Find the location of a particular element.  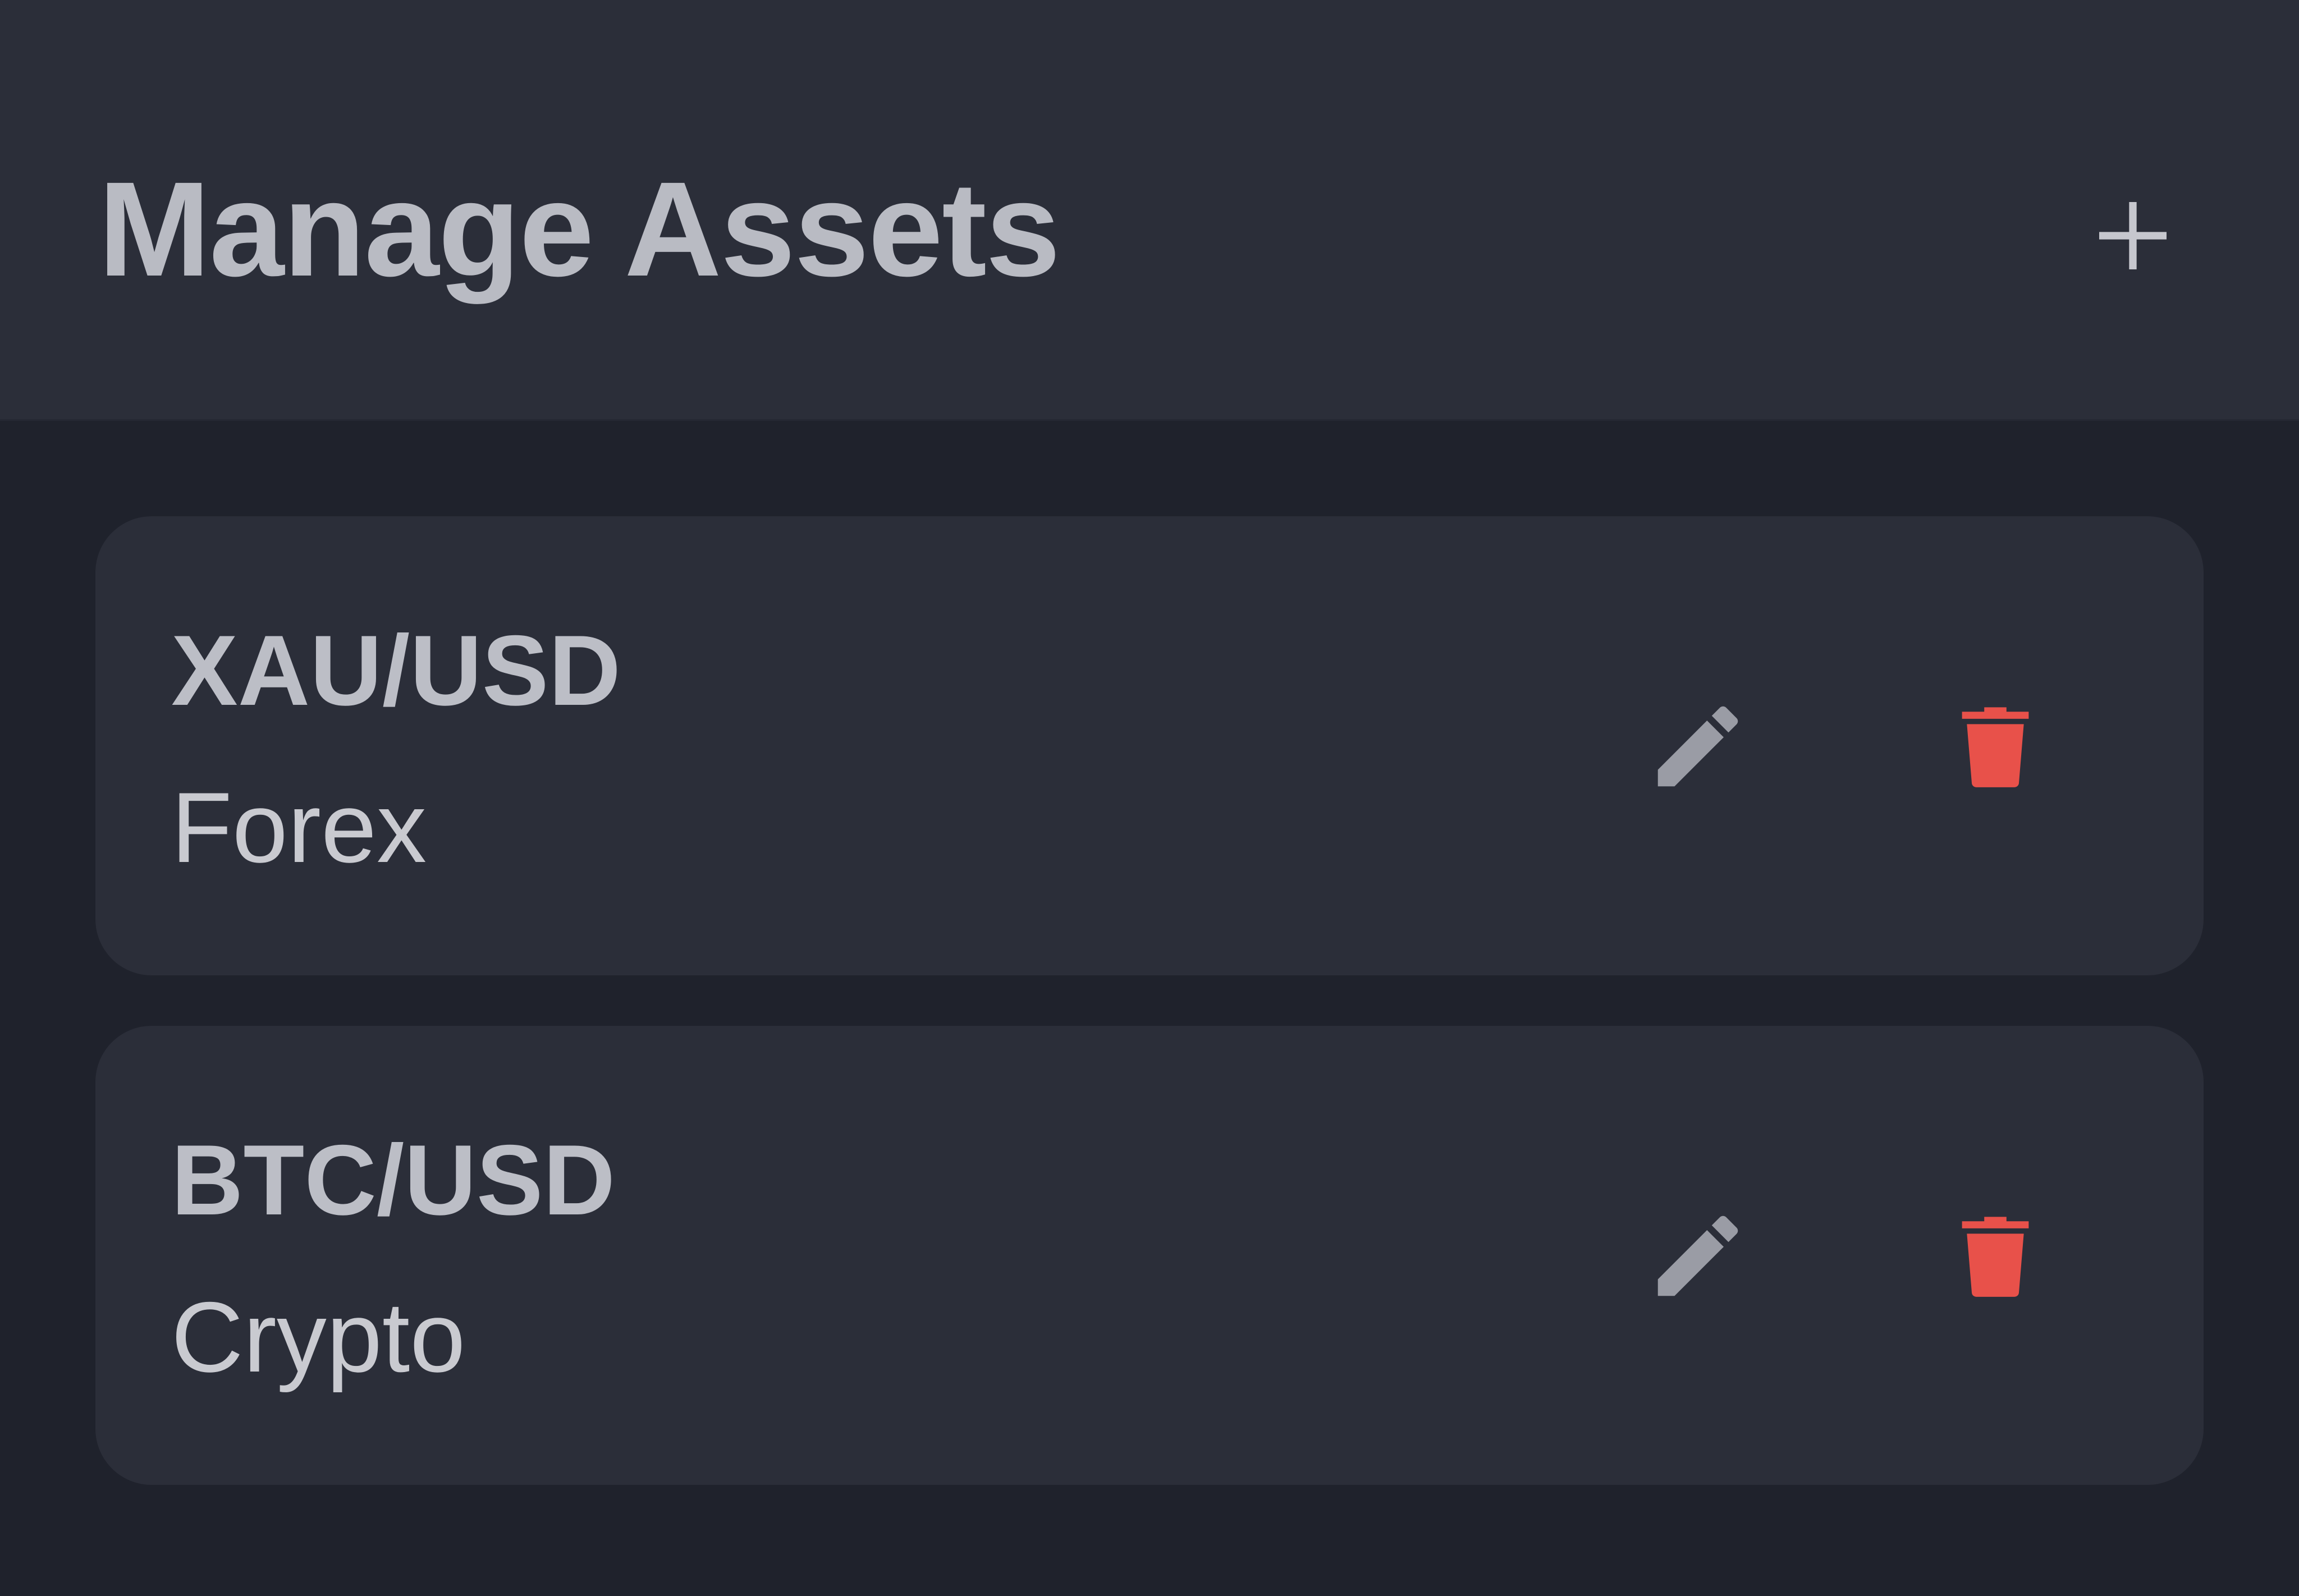

asset-symbol: BTC/USD is located at coordinates (393, 1180).